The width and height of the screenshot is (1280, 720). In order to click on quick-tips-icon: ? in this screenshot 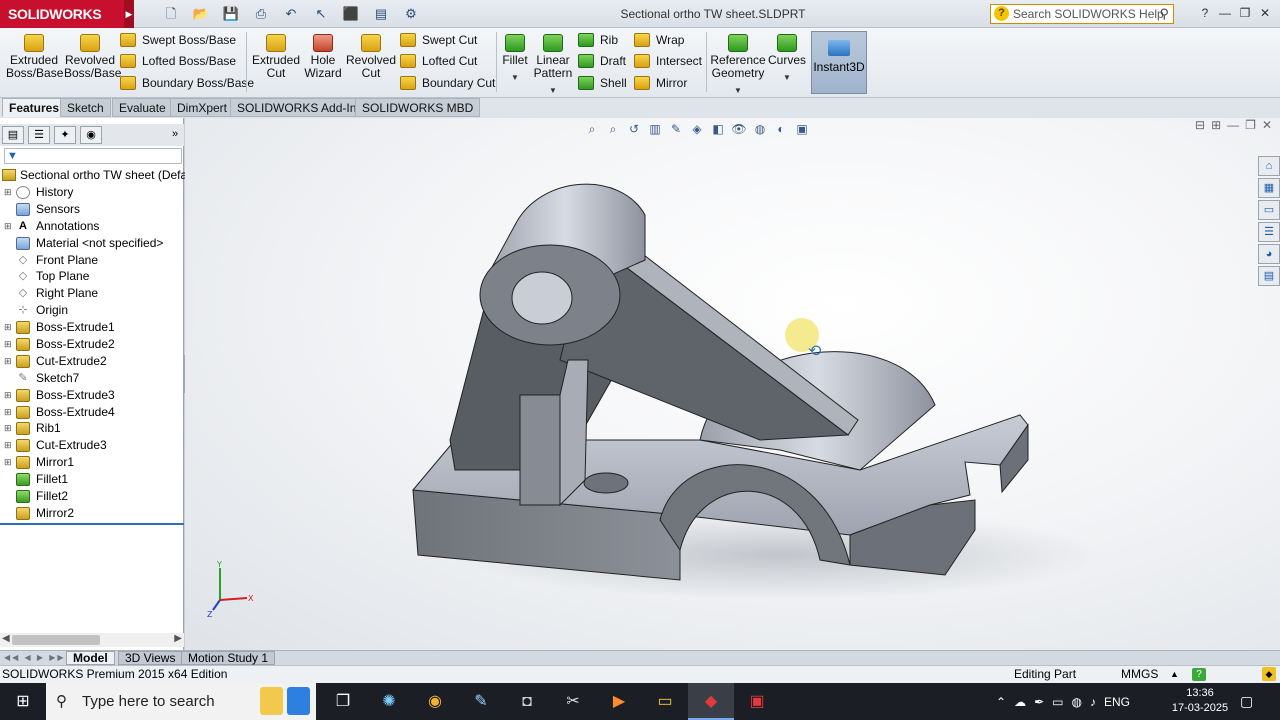, I will do `click(1199, 674)`.